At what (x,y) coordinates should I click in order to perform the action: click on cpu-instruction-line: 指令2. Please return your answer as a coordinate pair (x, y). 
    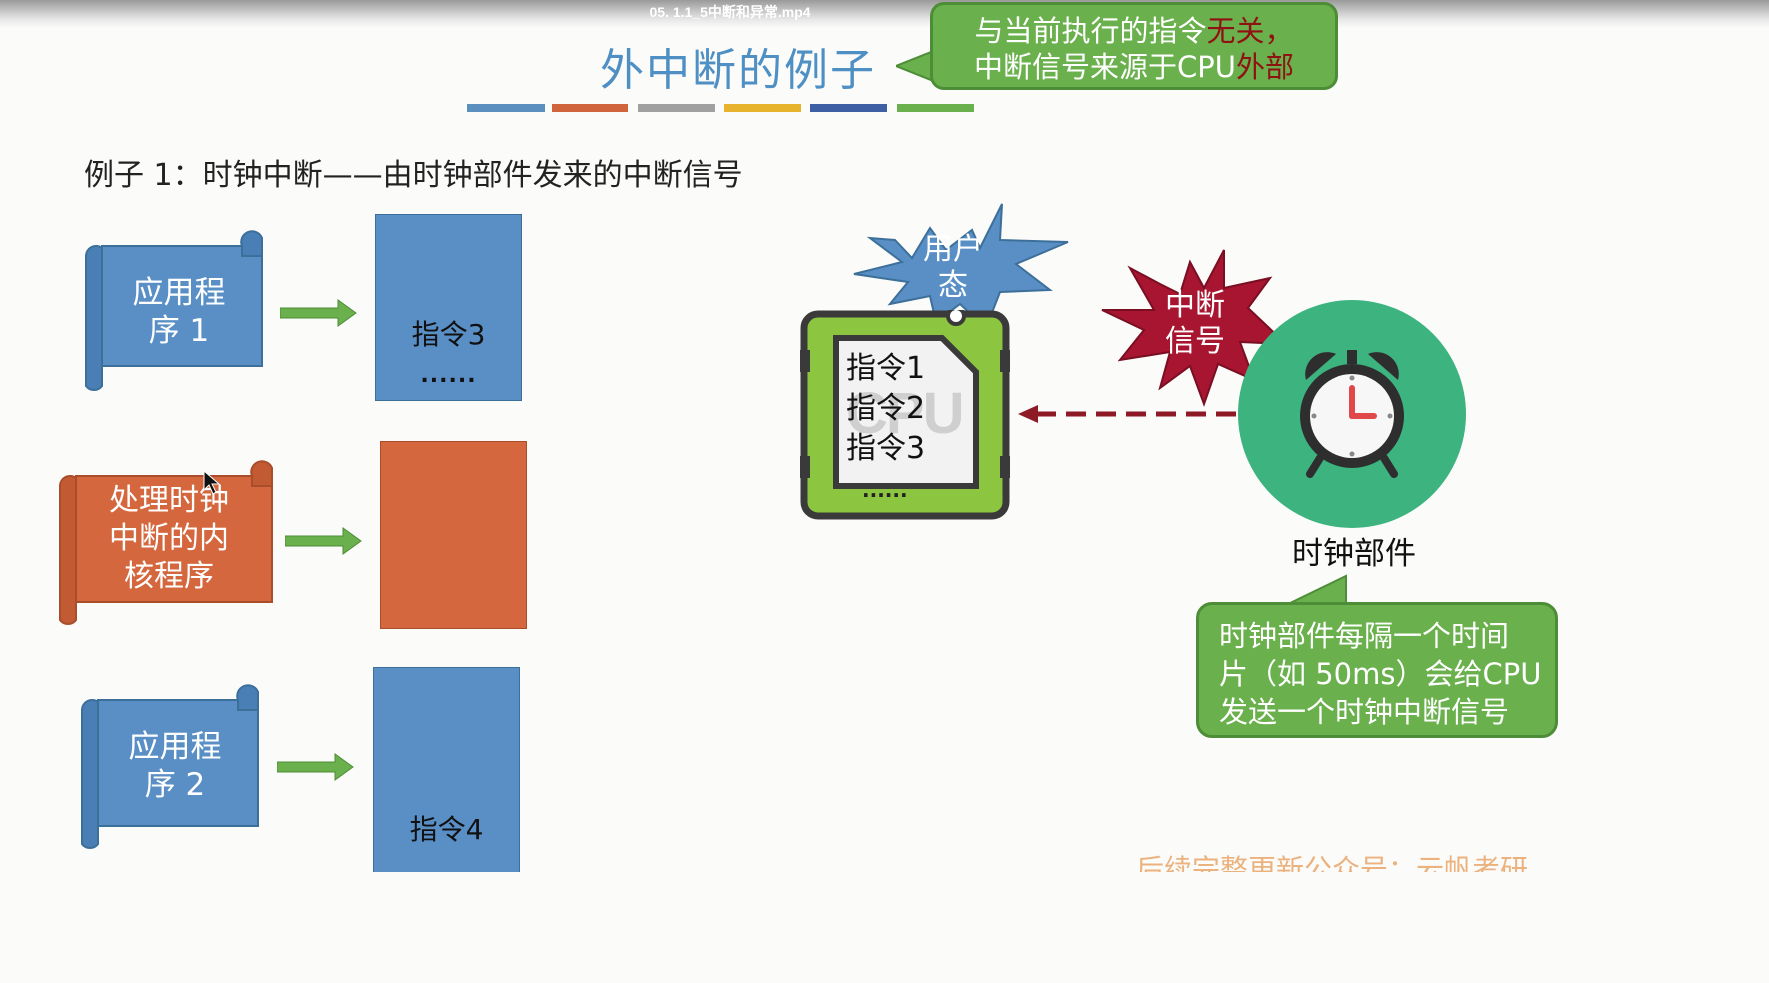
    Looking at the image, I should click on (886, 408).